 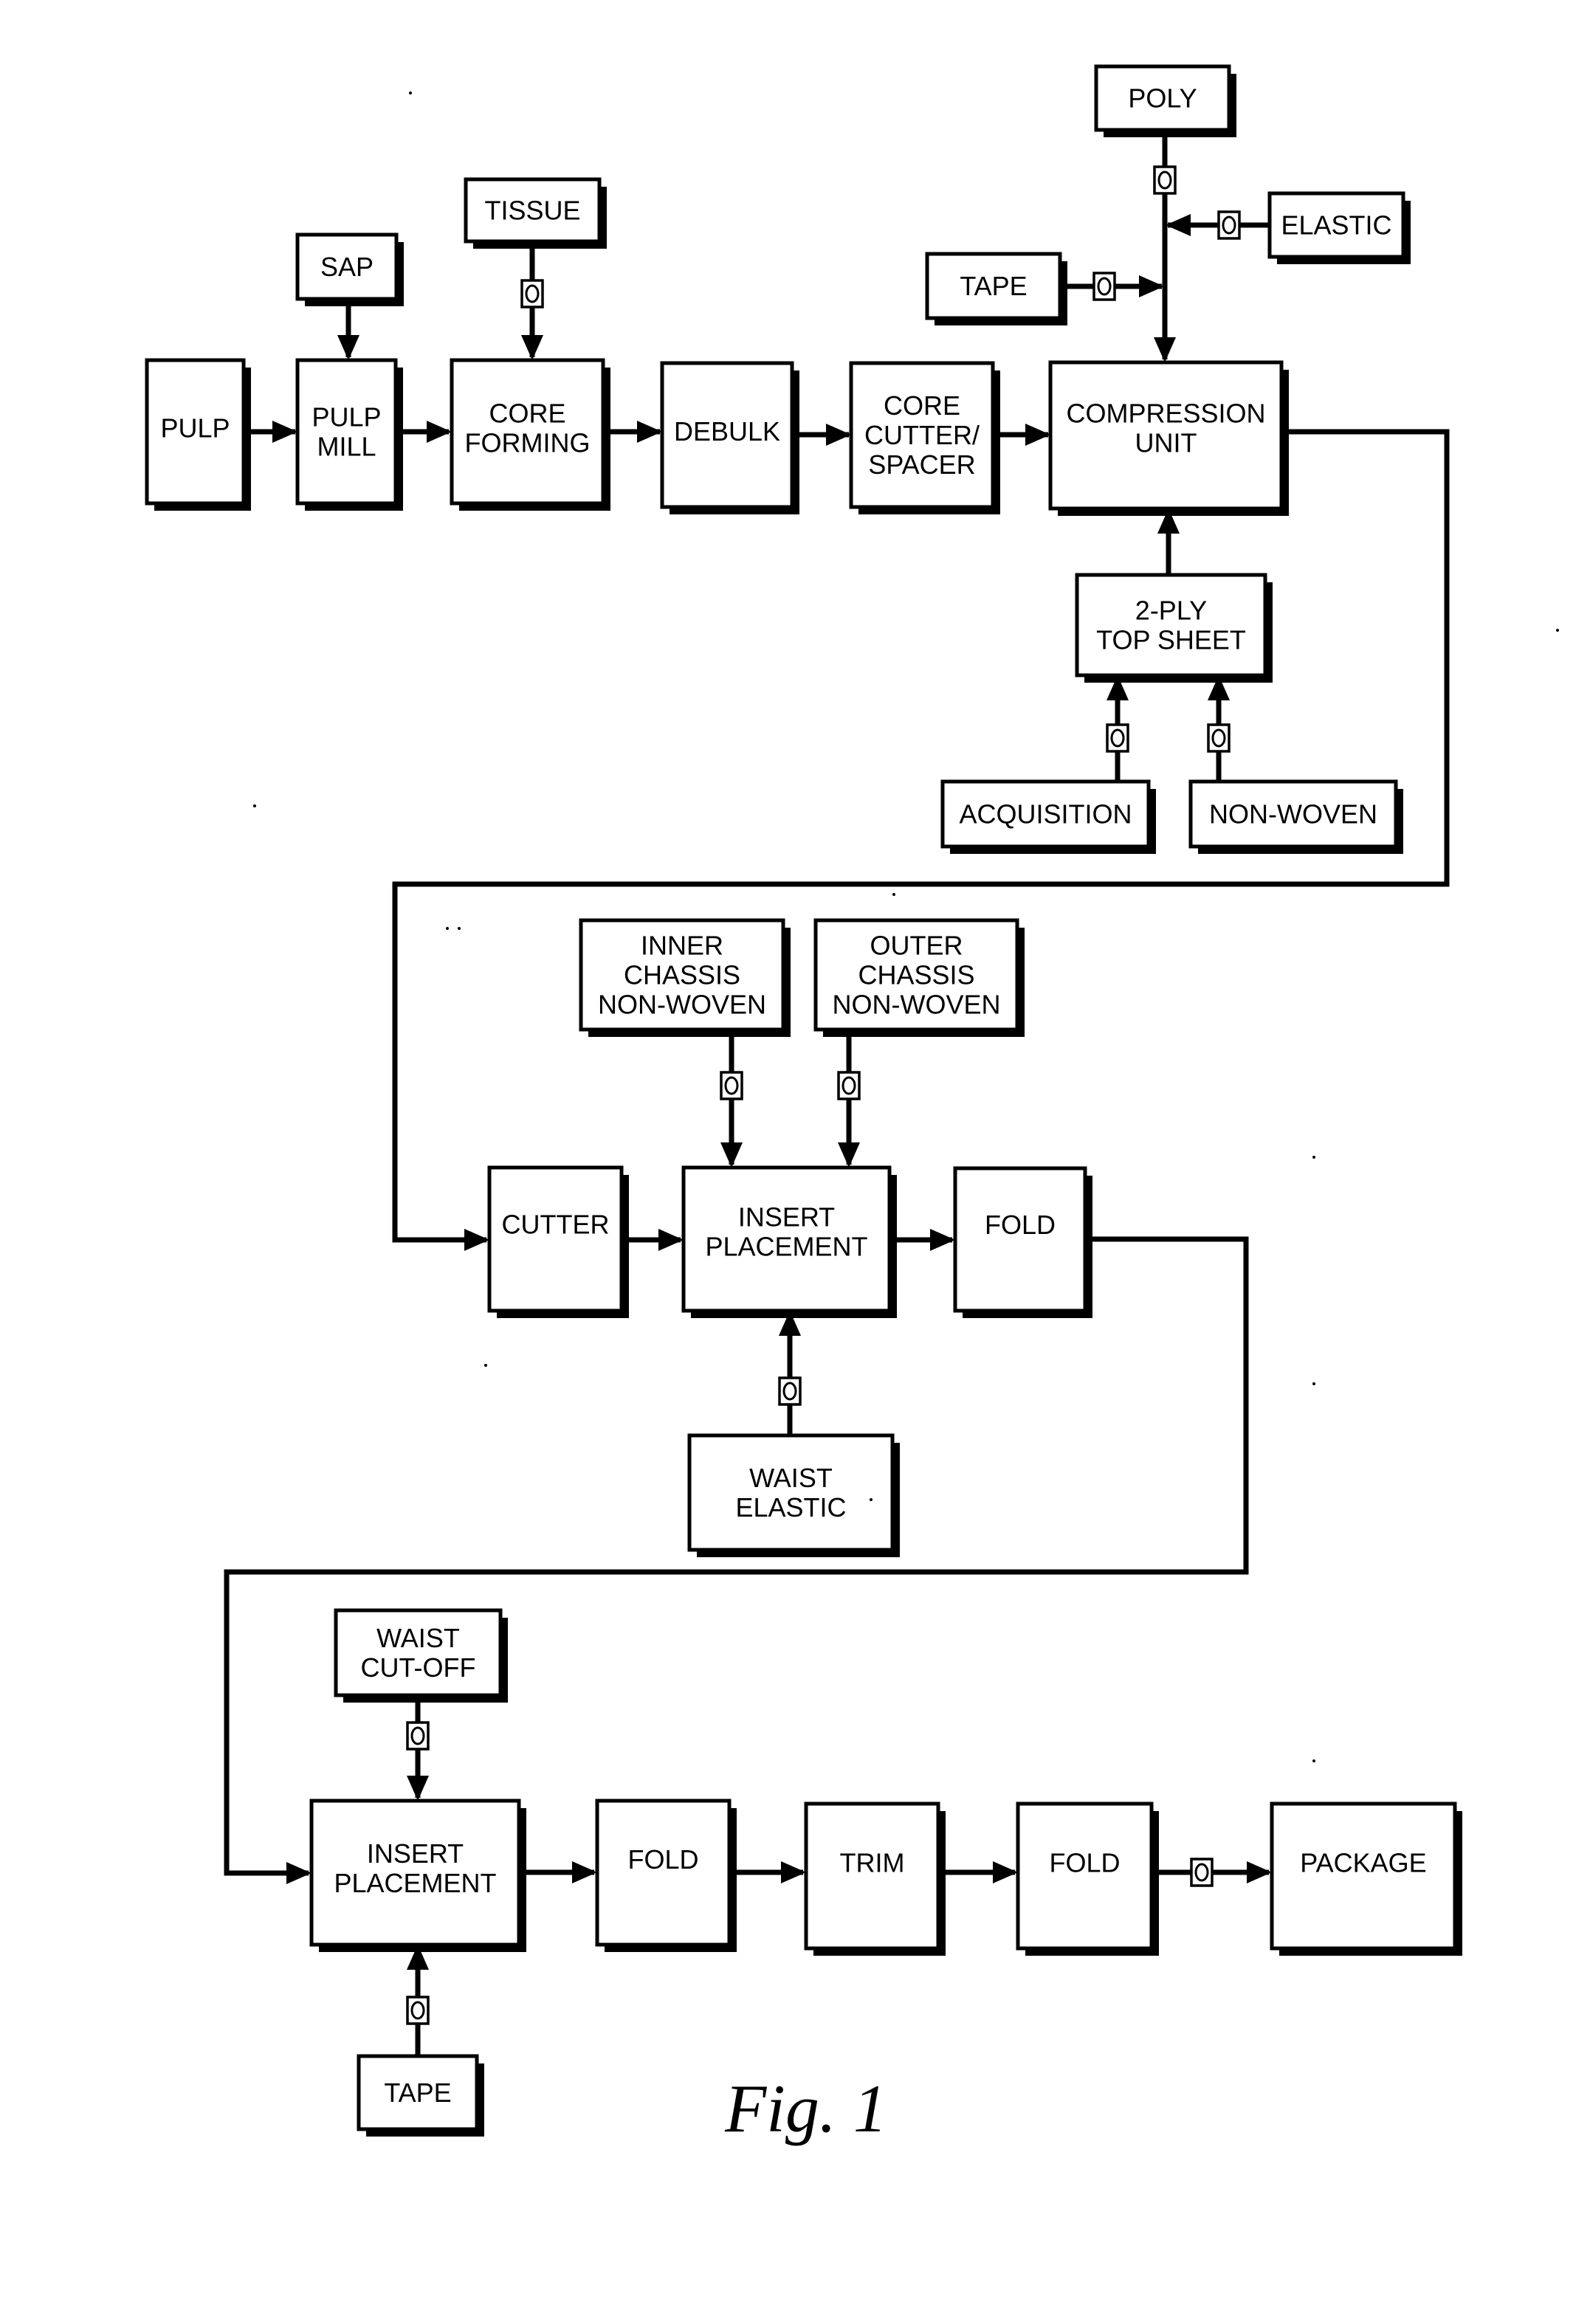 What do you see at coordinates (666, 1875) in the screenshot?
I see `box-fold-2: FOLD` at bounding box center [666, 1875].